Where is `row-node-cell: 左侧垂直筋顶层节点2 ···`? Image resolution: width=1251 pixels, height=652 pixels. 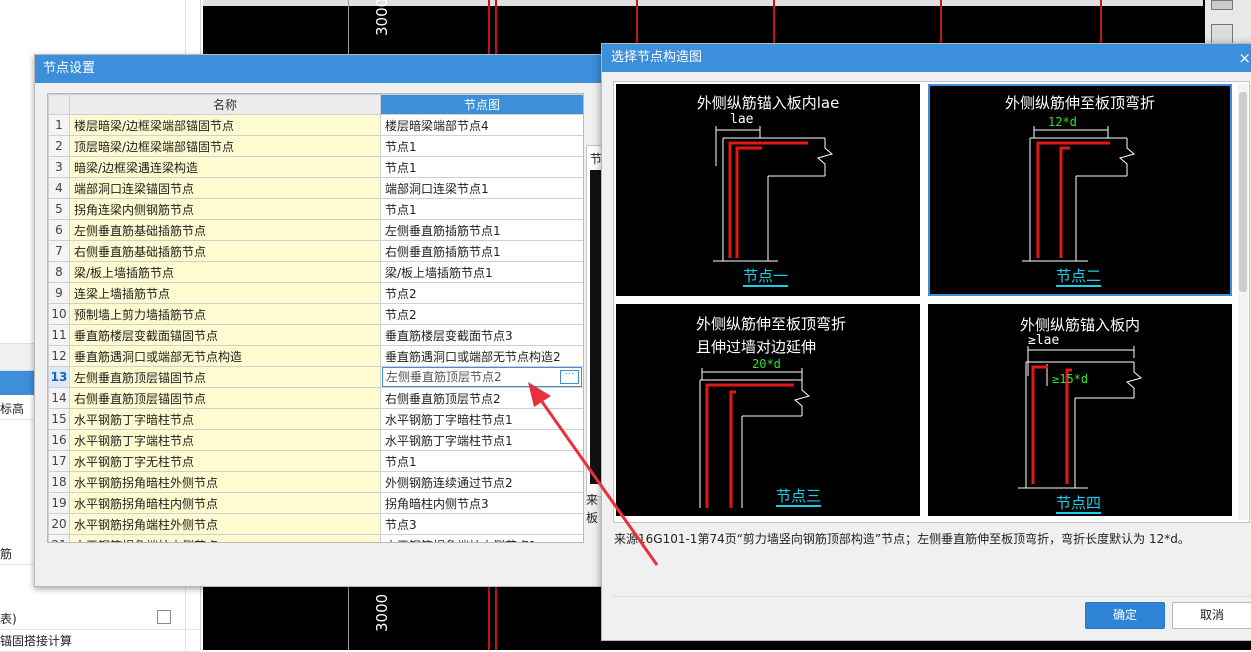 row-node-cell: 左侧垂直筋顶层节点2 ··· is located at coordinates (481, 377).